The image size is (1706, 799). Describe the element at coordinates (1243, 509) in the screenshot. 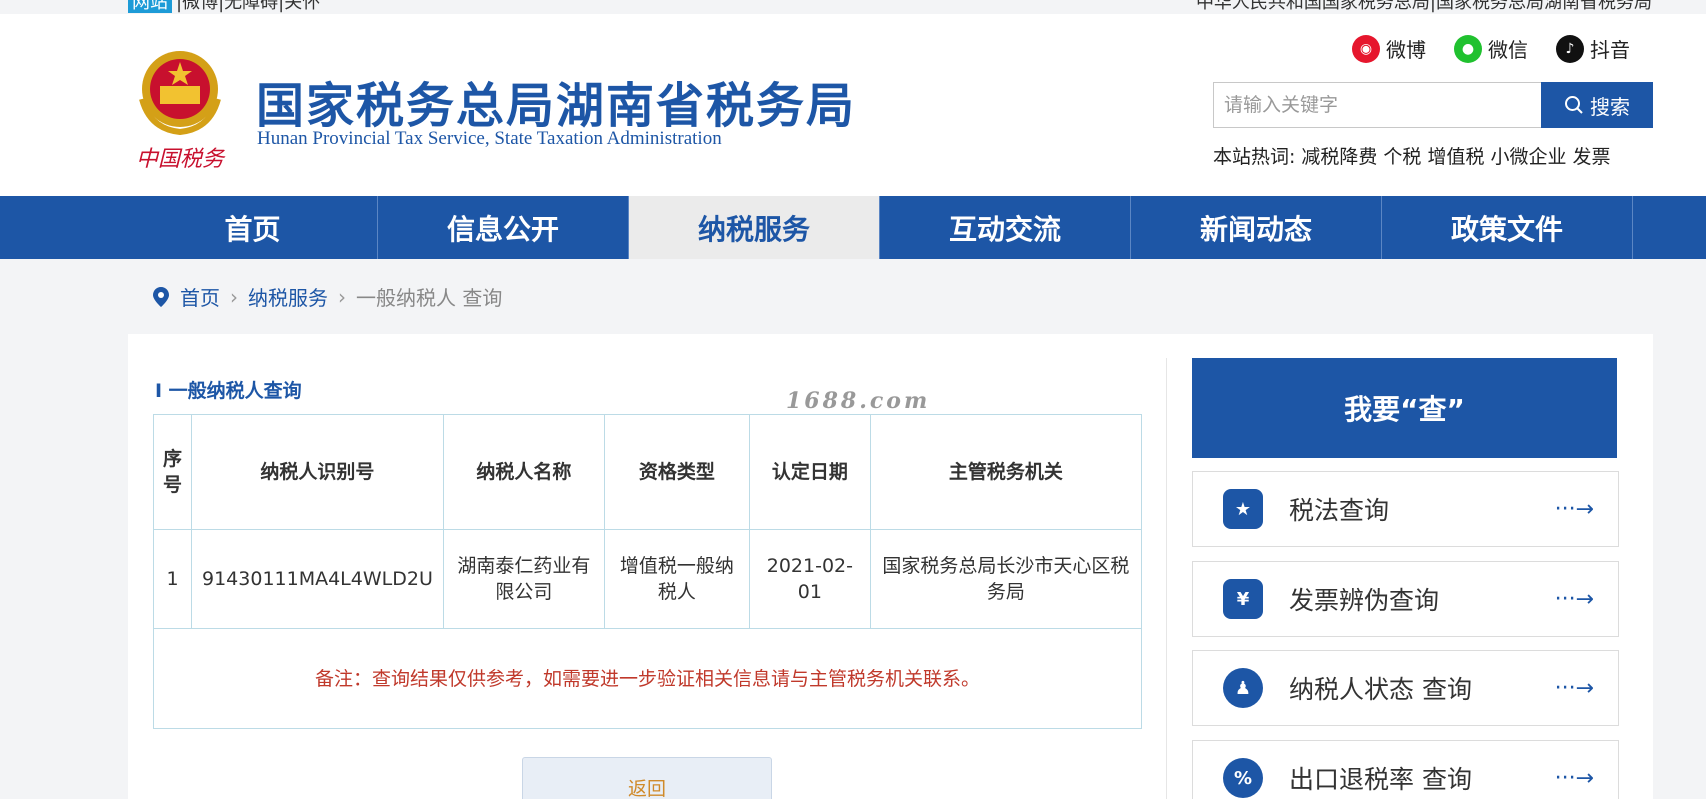

I see `law-book-icon: ★` at that location.